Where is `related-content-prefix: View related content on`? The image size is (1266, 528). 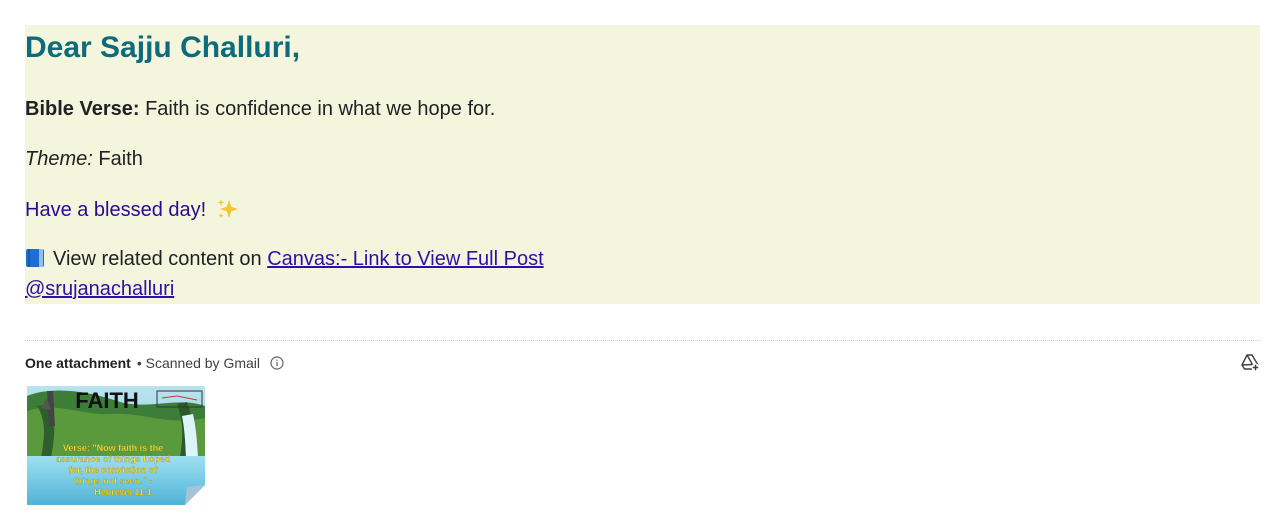 related-content-prefix: View related content on is located at coordinates (160, 259).